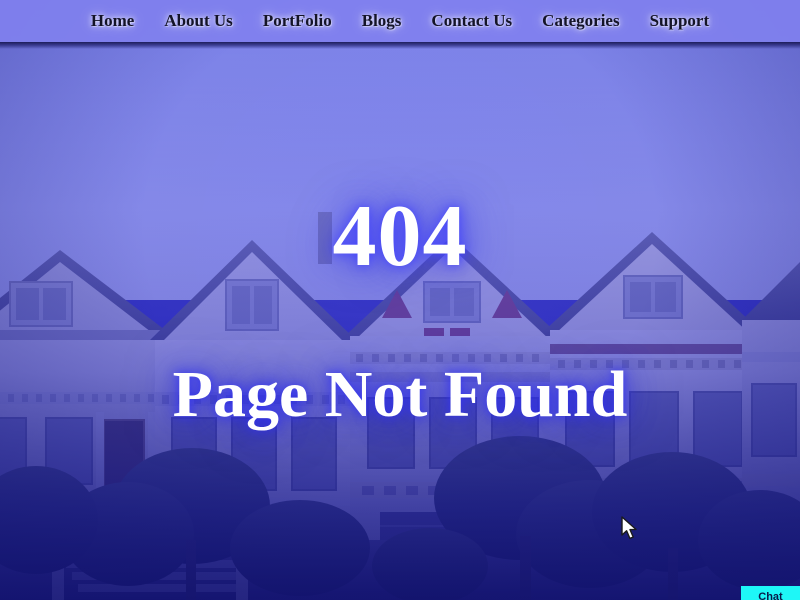  What do you see at coordinates (297, 21) in the screenshot?
I see `nav-item-portfolio: PortFolio` at bounding box center [297, 21].